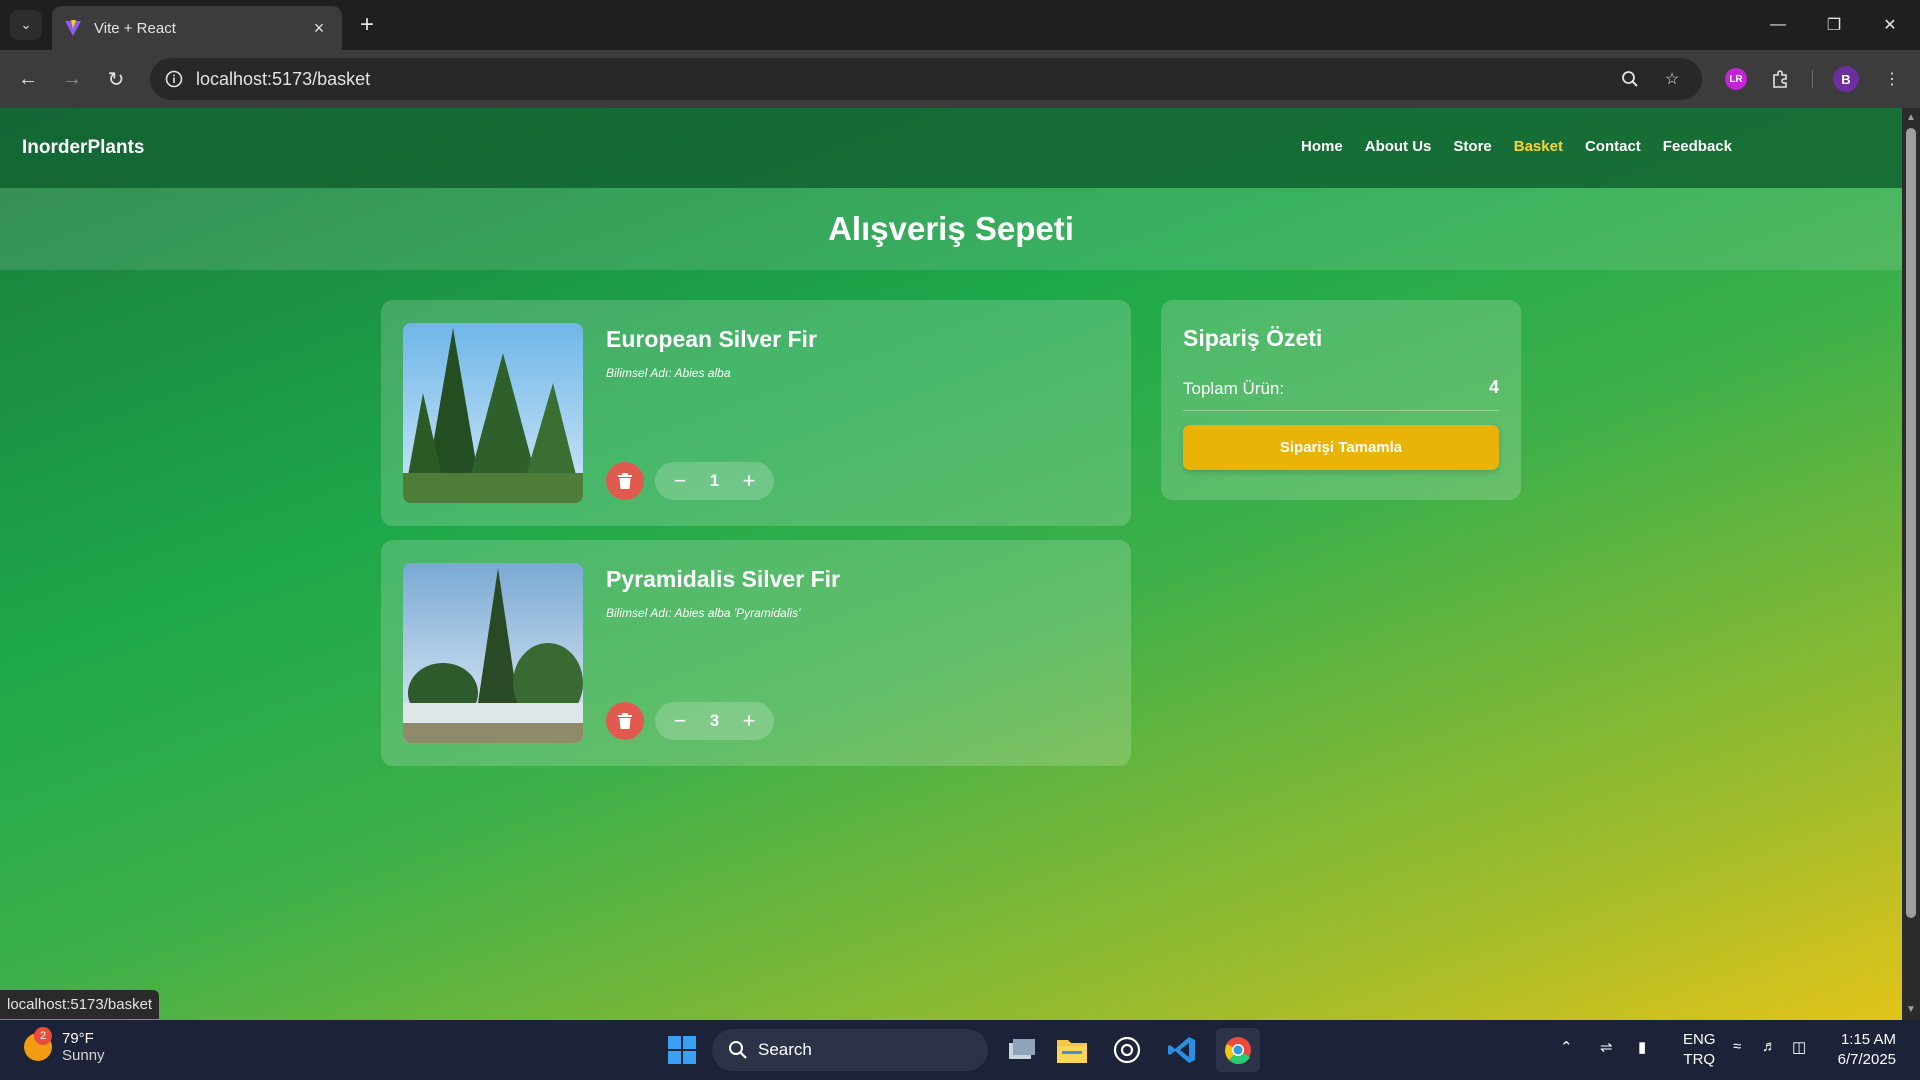 The height and width of the screenshot is (1080, 1920). I want to click on zoom-icon, so click(1630, 79).